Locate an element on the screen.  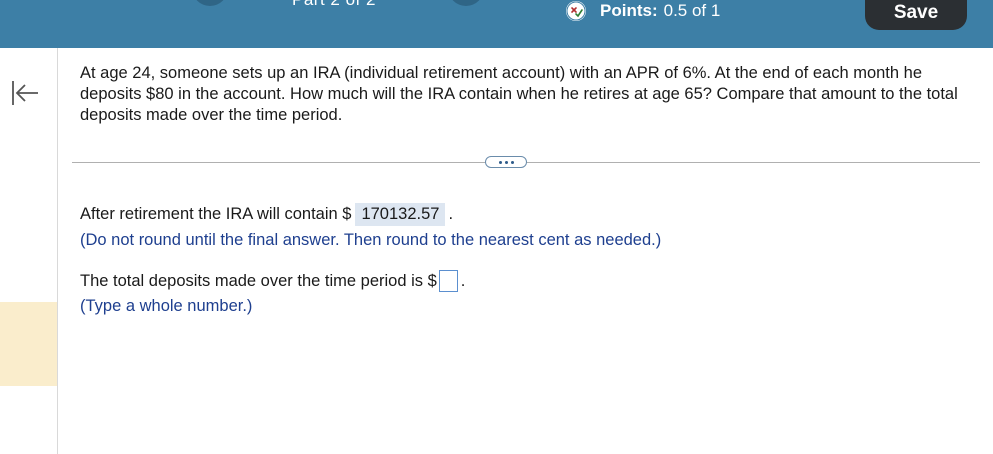
answer2-hint: (Type a whole number.) is located at coordinates (166, 306).